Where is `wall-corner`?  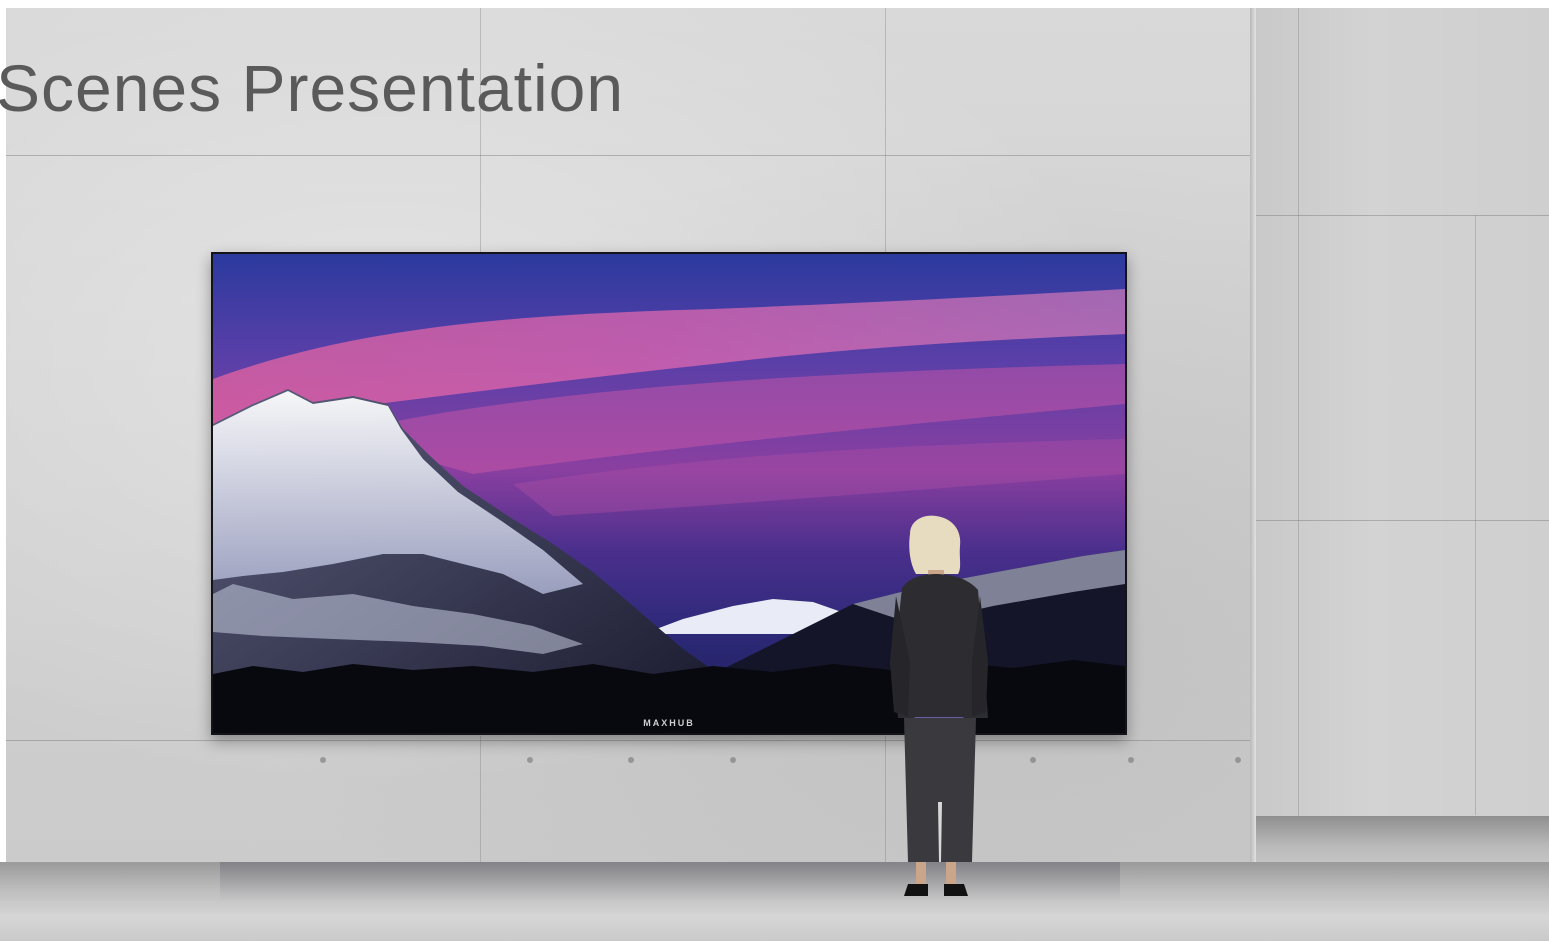 wall-corner is located at coordinates (1253, 437).